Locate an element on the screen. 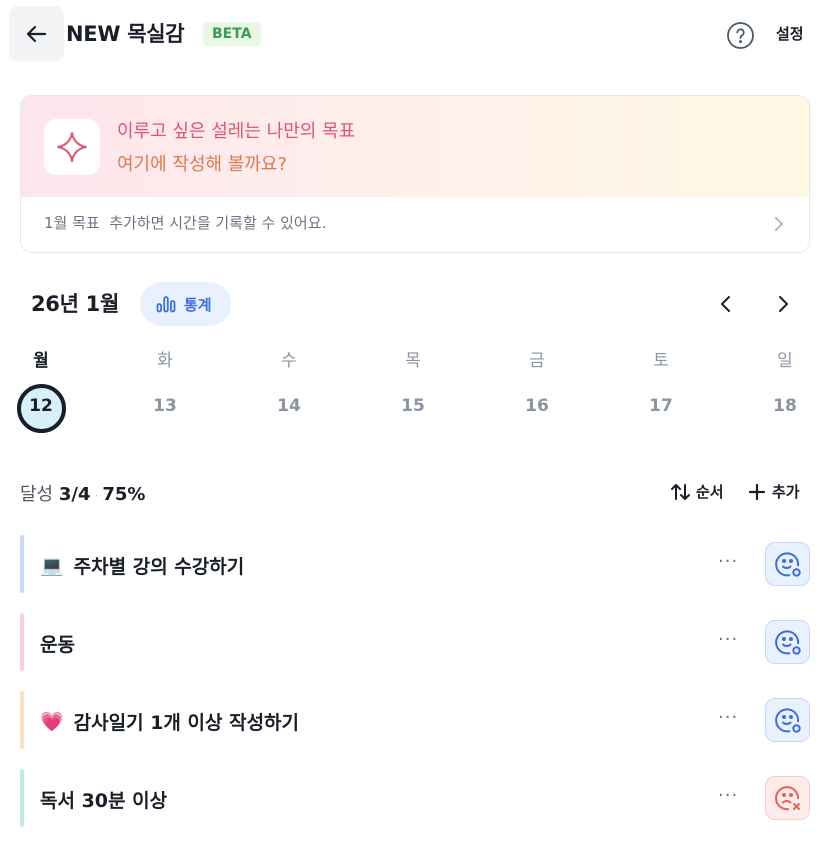 This screenshot has width=827, height=846. bar-chart-icon is located at coordinates (166, 304).